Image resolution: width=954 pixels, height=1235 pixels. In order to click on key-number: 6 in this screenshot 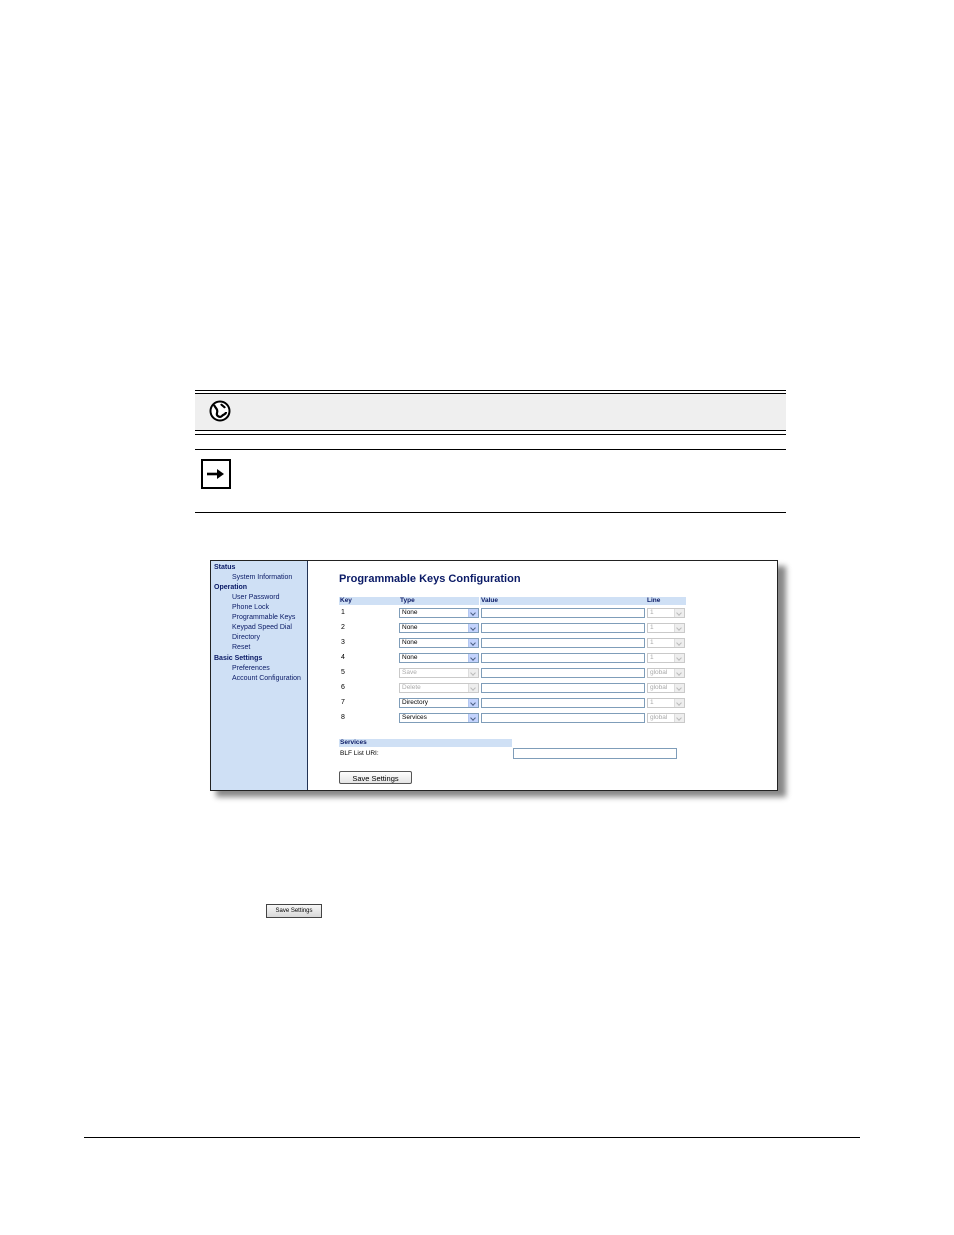, I will do `click(343, 687)`.